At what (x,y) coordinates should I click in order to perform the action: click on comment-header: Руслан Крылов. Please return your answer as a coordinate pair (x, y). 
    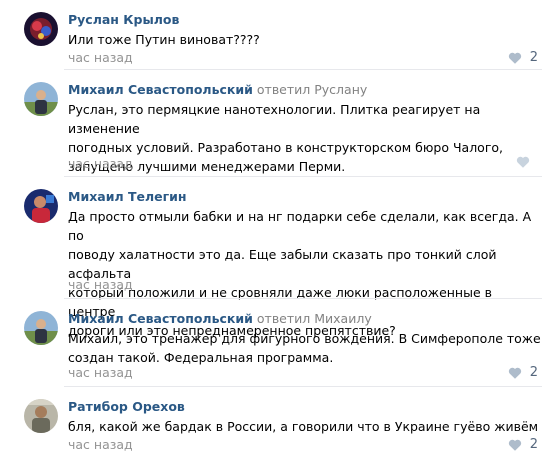
    Looking at the image, I should click on (123, 20).